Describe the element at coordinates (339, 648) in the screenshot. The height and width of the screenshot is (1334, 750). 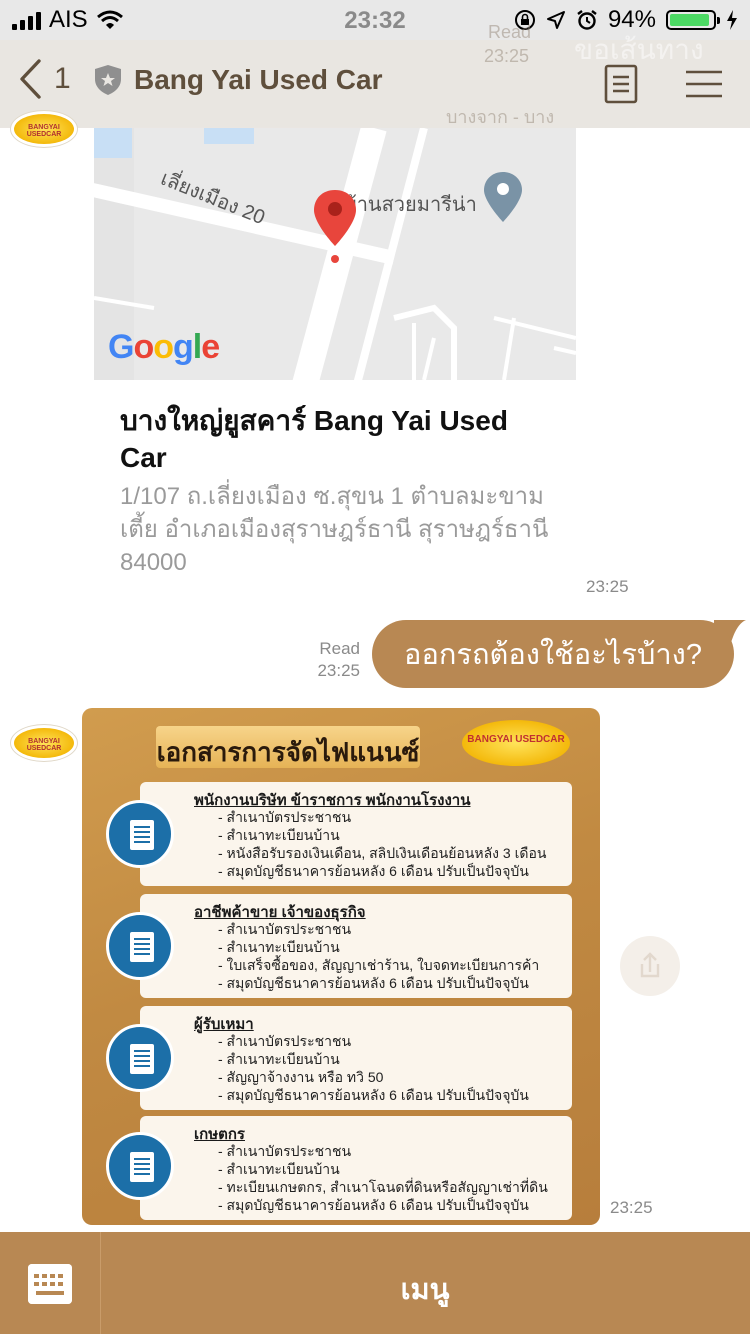
I see `read-label: Read` at that location.